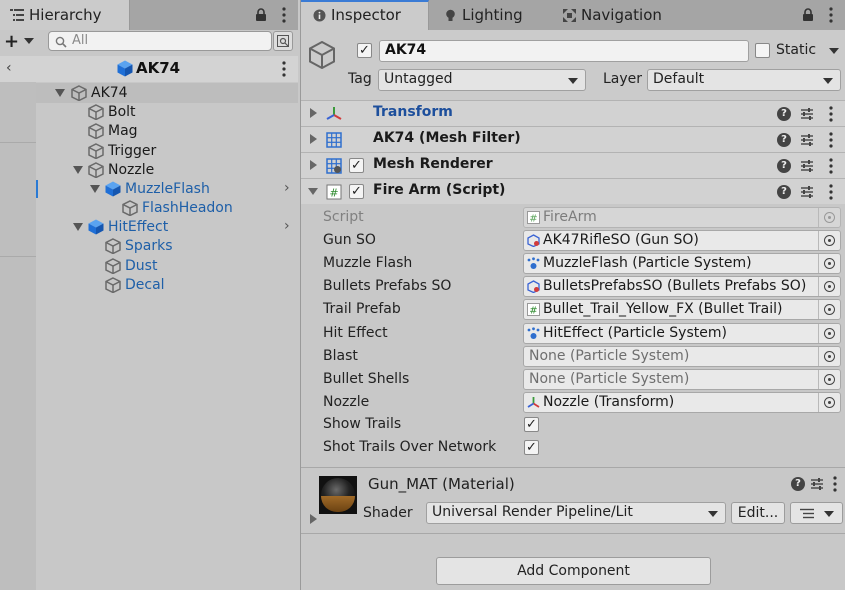 Image resolution: width=845 pixels, height=590 pixels. What do you see at coordinates (576, 513) in the screenshot?
I see `shader-dropdown: Universal Render Pipeline/Lit` at bounding box center [576, 513].